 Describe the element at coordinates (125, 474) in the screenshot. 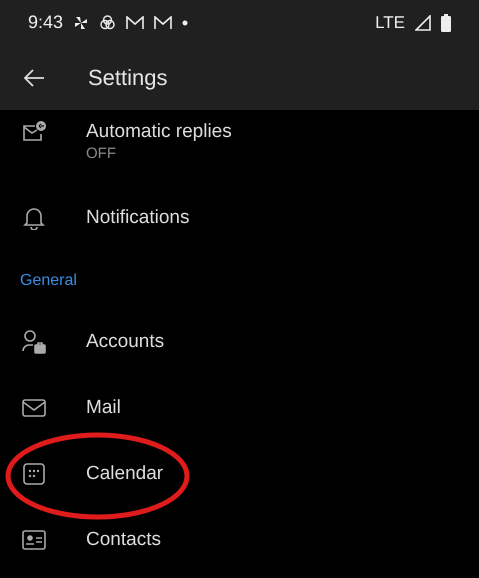

I see `settings-item: Calendar` at that location.